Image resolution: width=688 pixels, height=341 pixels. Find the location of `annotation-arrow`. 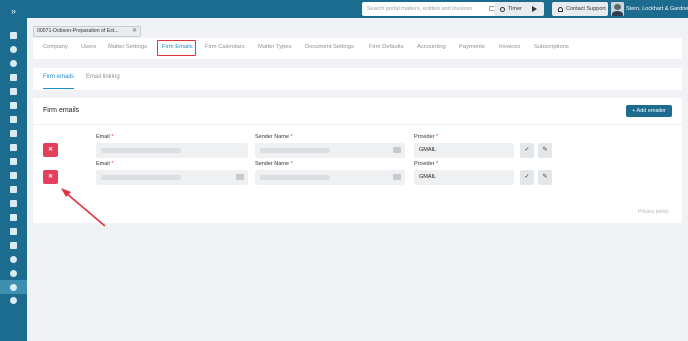

annotation-arrow is located at coordinates (83, 207).